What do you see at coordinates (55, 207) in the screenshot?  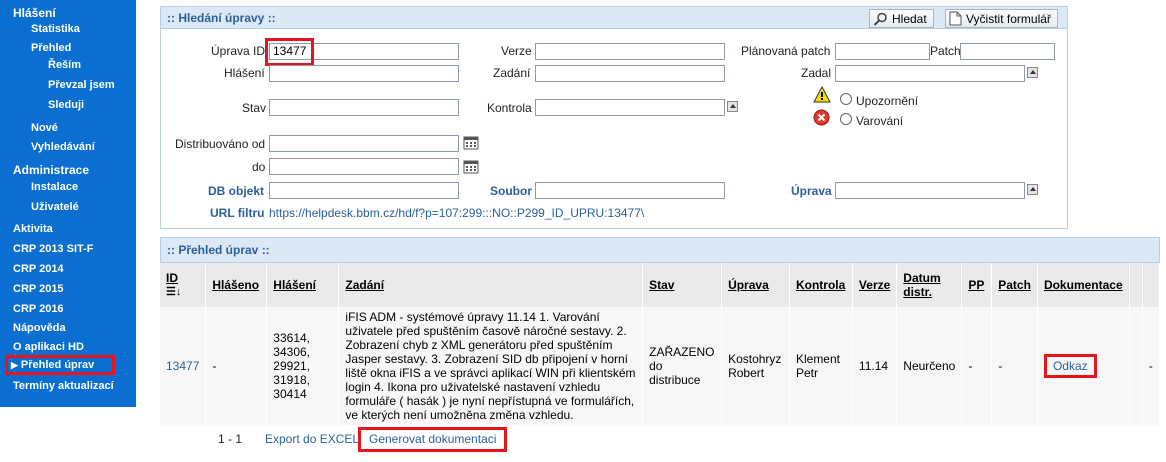 I see `sidebar-item-uzivatele: Uživatelé` at bounding box center [55, 207].